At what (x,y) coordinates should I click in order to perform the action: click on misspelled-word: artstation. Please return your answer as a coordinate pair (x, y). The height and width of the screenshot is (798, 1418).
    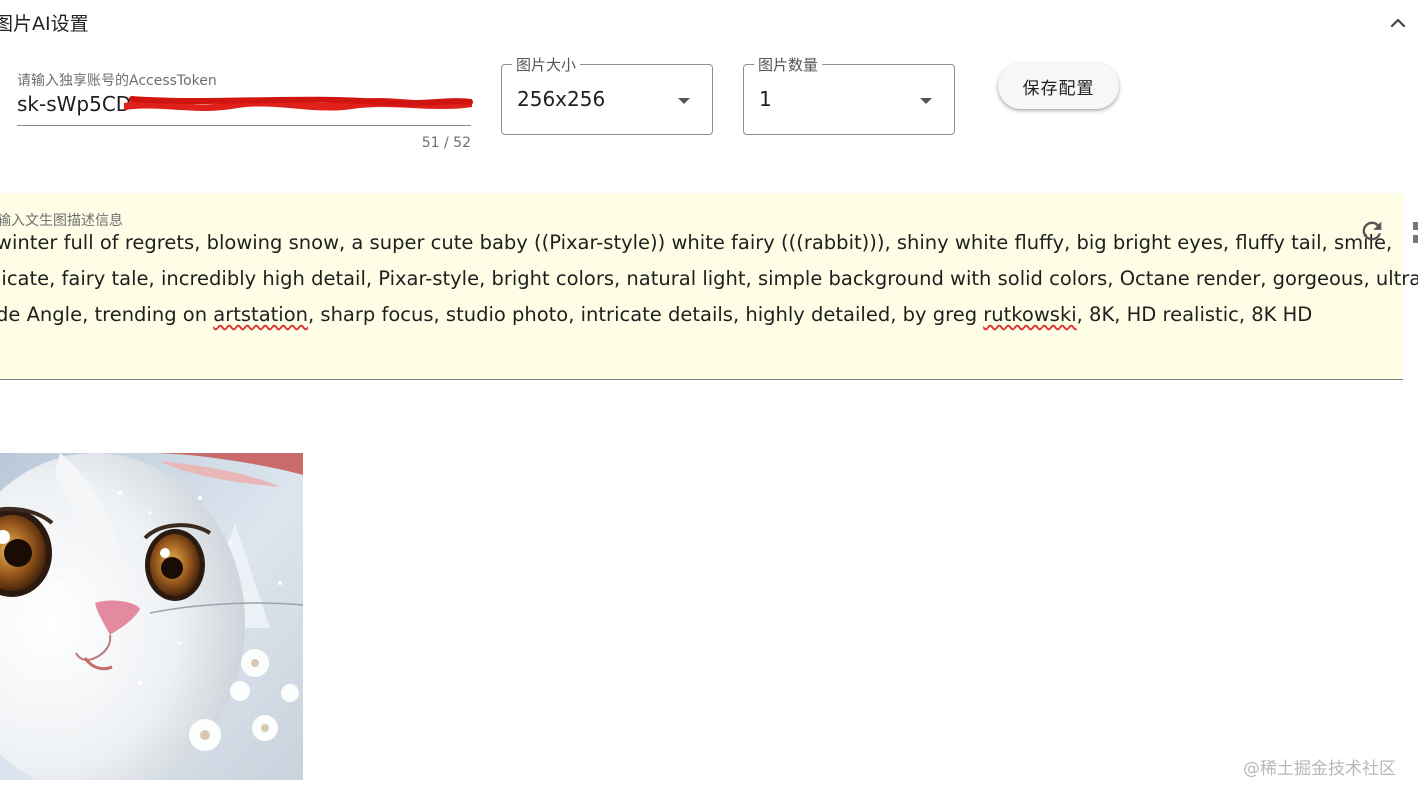
    Looking at the image, I should click on (261, 314).